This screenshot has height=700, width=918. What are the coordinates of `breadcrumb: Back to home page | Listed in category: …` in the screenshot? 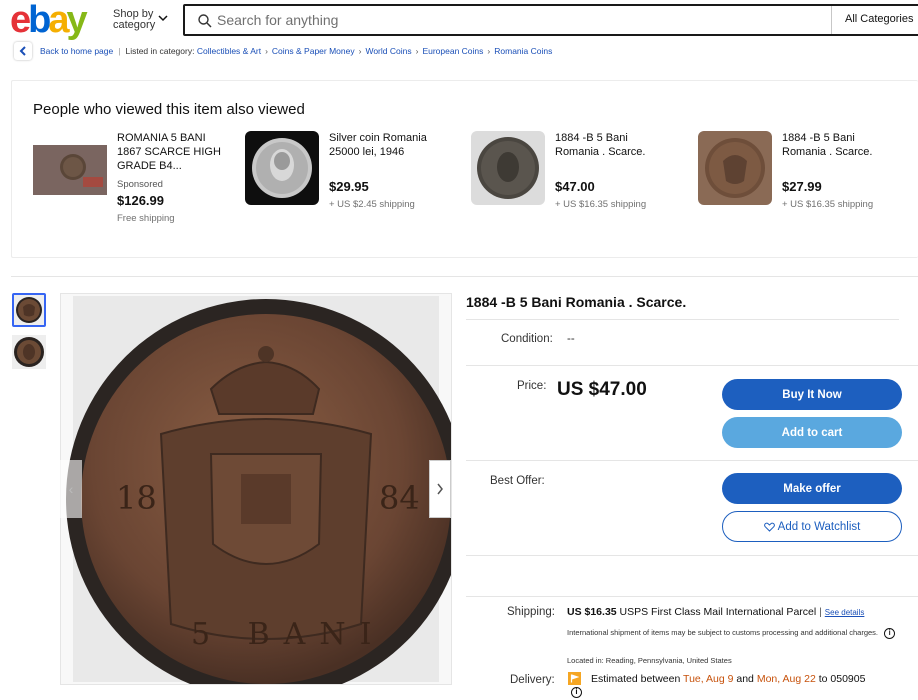 It's located at (464, 51).